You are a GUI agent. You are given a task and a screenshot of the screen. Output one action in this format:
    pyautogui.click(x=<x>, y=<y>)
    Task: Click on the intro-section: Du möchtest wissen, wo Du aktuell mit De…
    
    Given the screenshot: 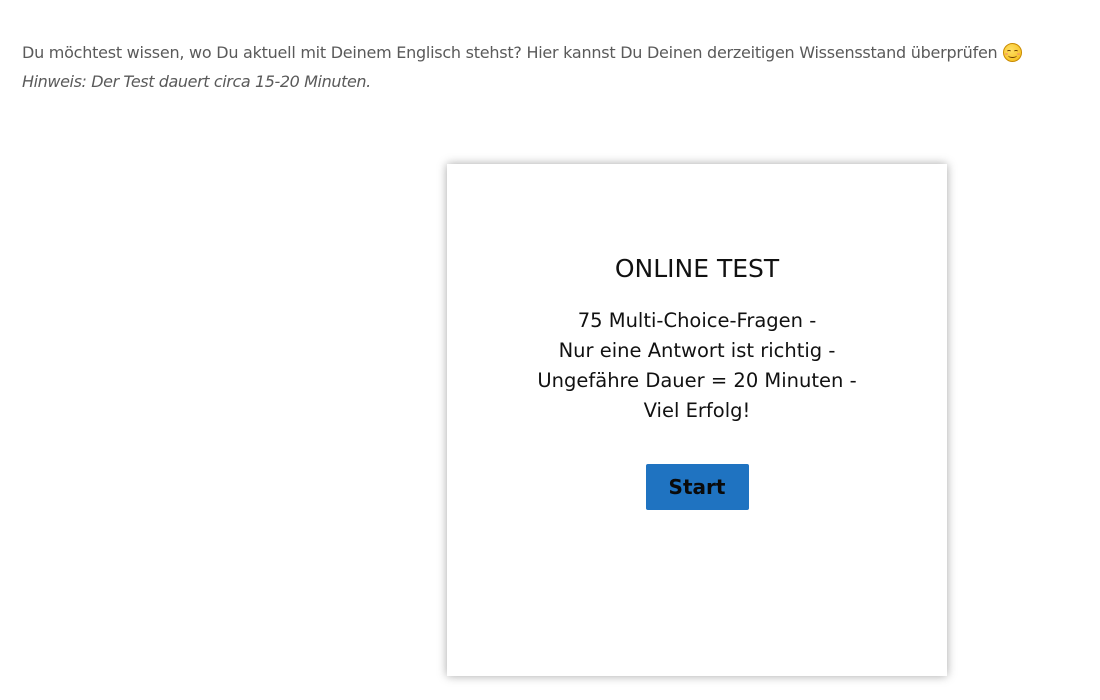 What is the action you would take?
    pyautogui.click(x=552, y=67)
    